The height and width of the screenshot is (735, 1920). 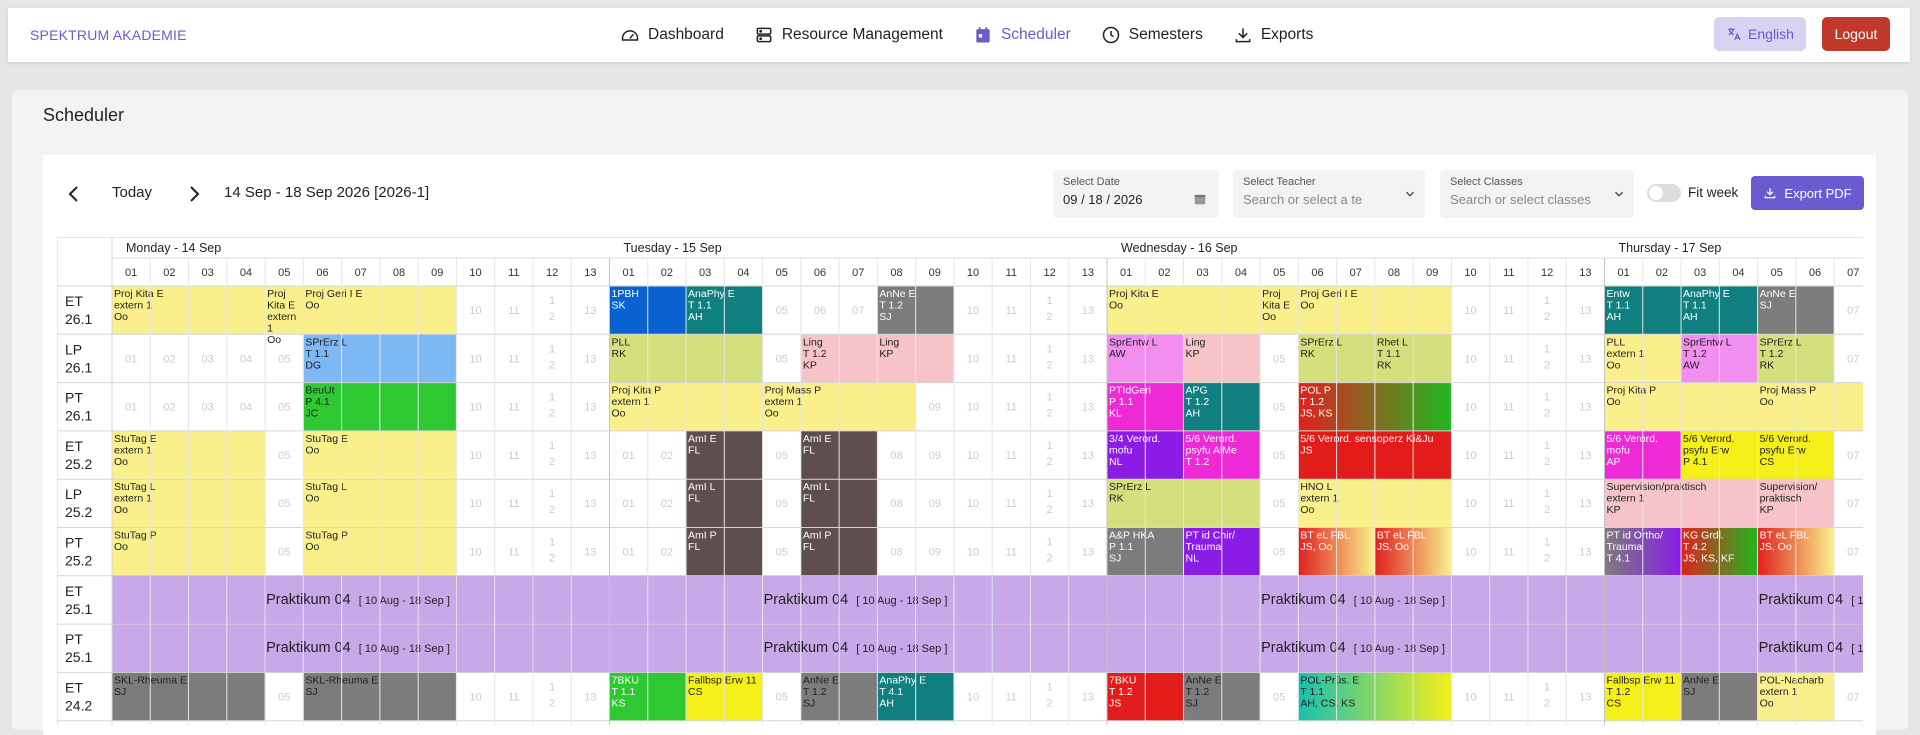 What do you see at coordinates (935, 504) in the screenshot?
I see `empty-slot-num: 09` at bounding box center [935, 504].